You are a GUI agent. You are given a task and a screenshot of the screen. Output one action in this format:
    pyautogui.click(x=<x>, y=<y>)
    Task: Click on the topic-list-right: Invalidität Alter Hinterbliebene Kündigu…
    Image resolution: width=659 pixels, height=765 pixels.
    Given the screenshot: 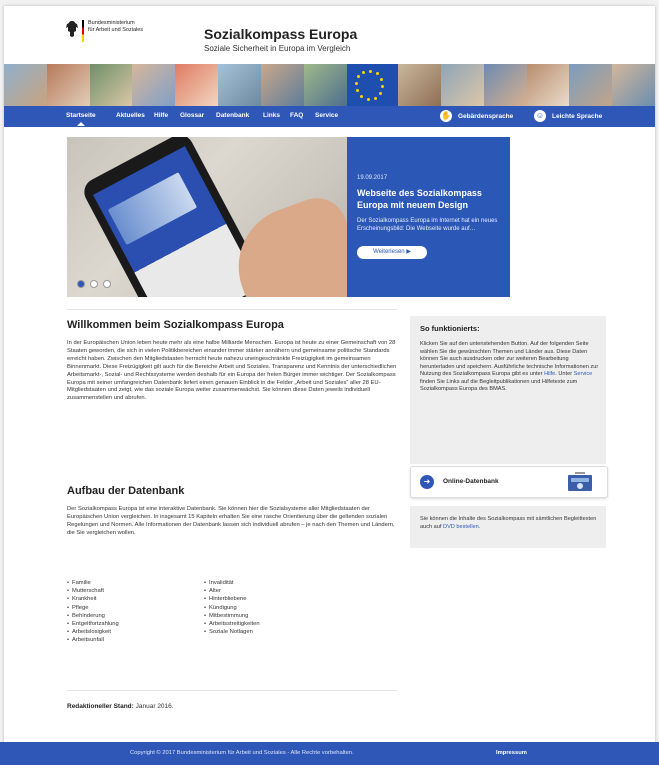 What is the action you would take?
    pyautogui.click(x=232, y=607)
    